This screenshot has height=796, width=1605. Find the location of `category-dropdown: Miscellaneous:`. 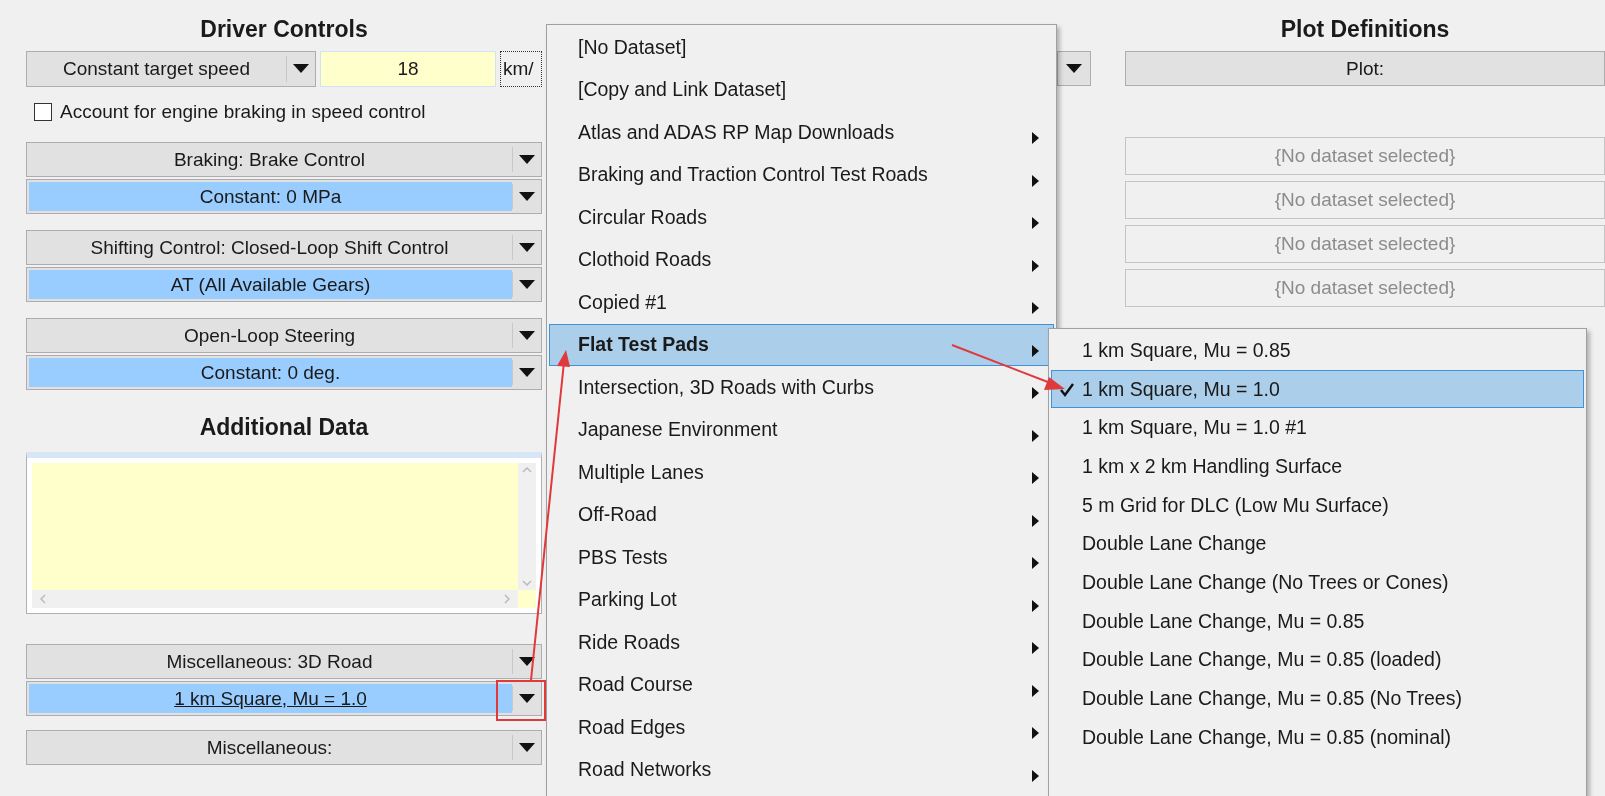

category-dropdown: Miscellaneous: is located at coordinates (284, 747).